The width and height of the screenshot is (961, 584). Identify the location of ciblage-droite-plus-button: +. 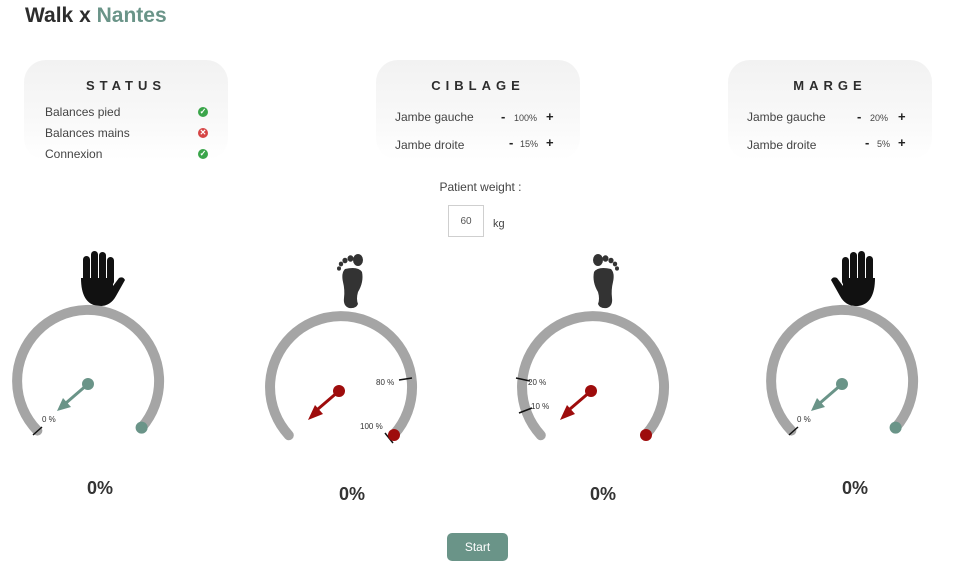
(550, 143).